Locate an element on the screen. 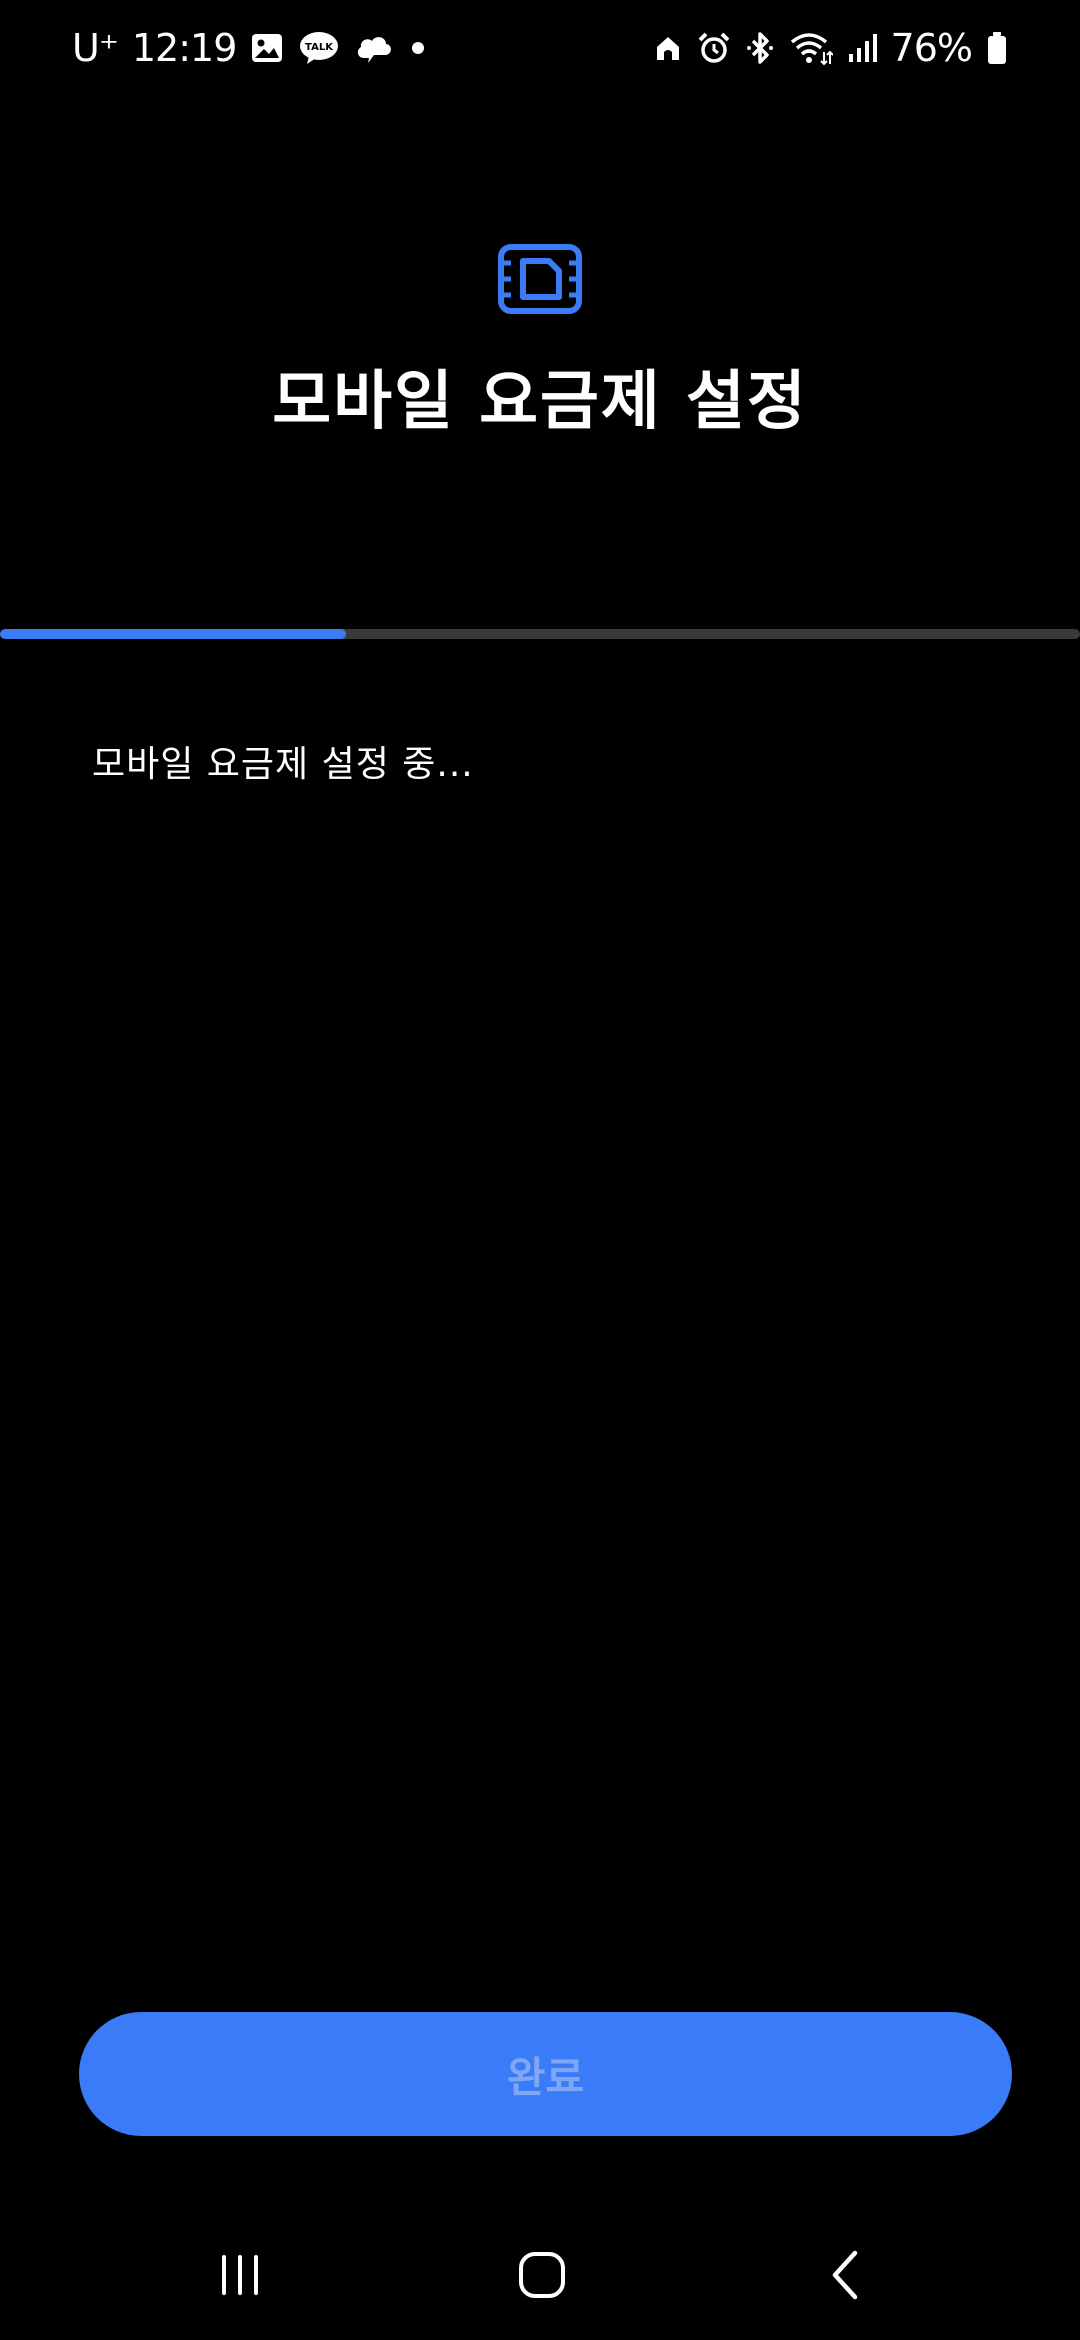  home-button is located at coordinates (542, 2277).